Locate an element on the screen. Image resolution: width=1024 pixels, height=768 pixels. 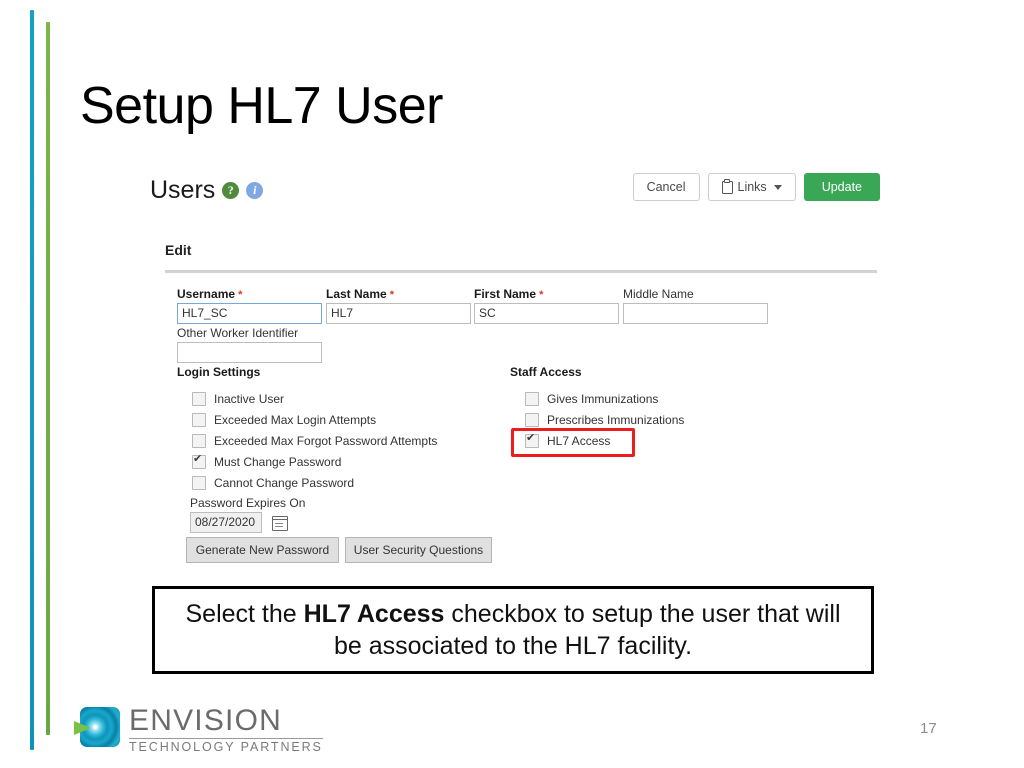
checkbox-label: Must Change Password is located at coordinates (278, 462).